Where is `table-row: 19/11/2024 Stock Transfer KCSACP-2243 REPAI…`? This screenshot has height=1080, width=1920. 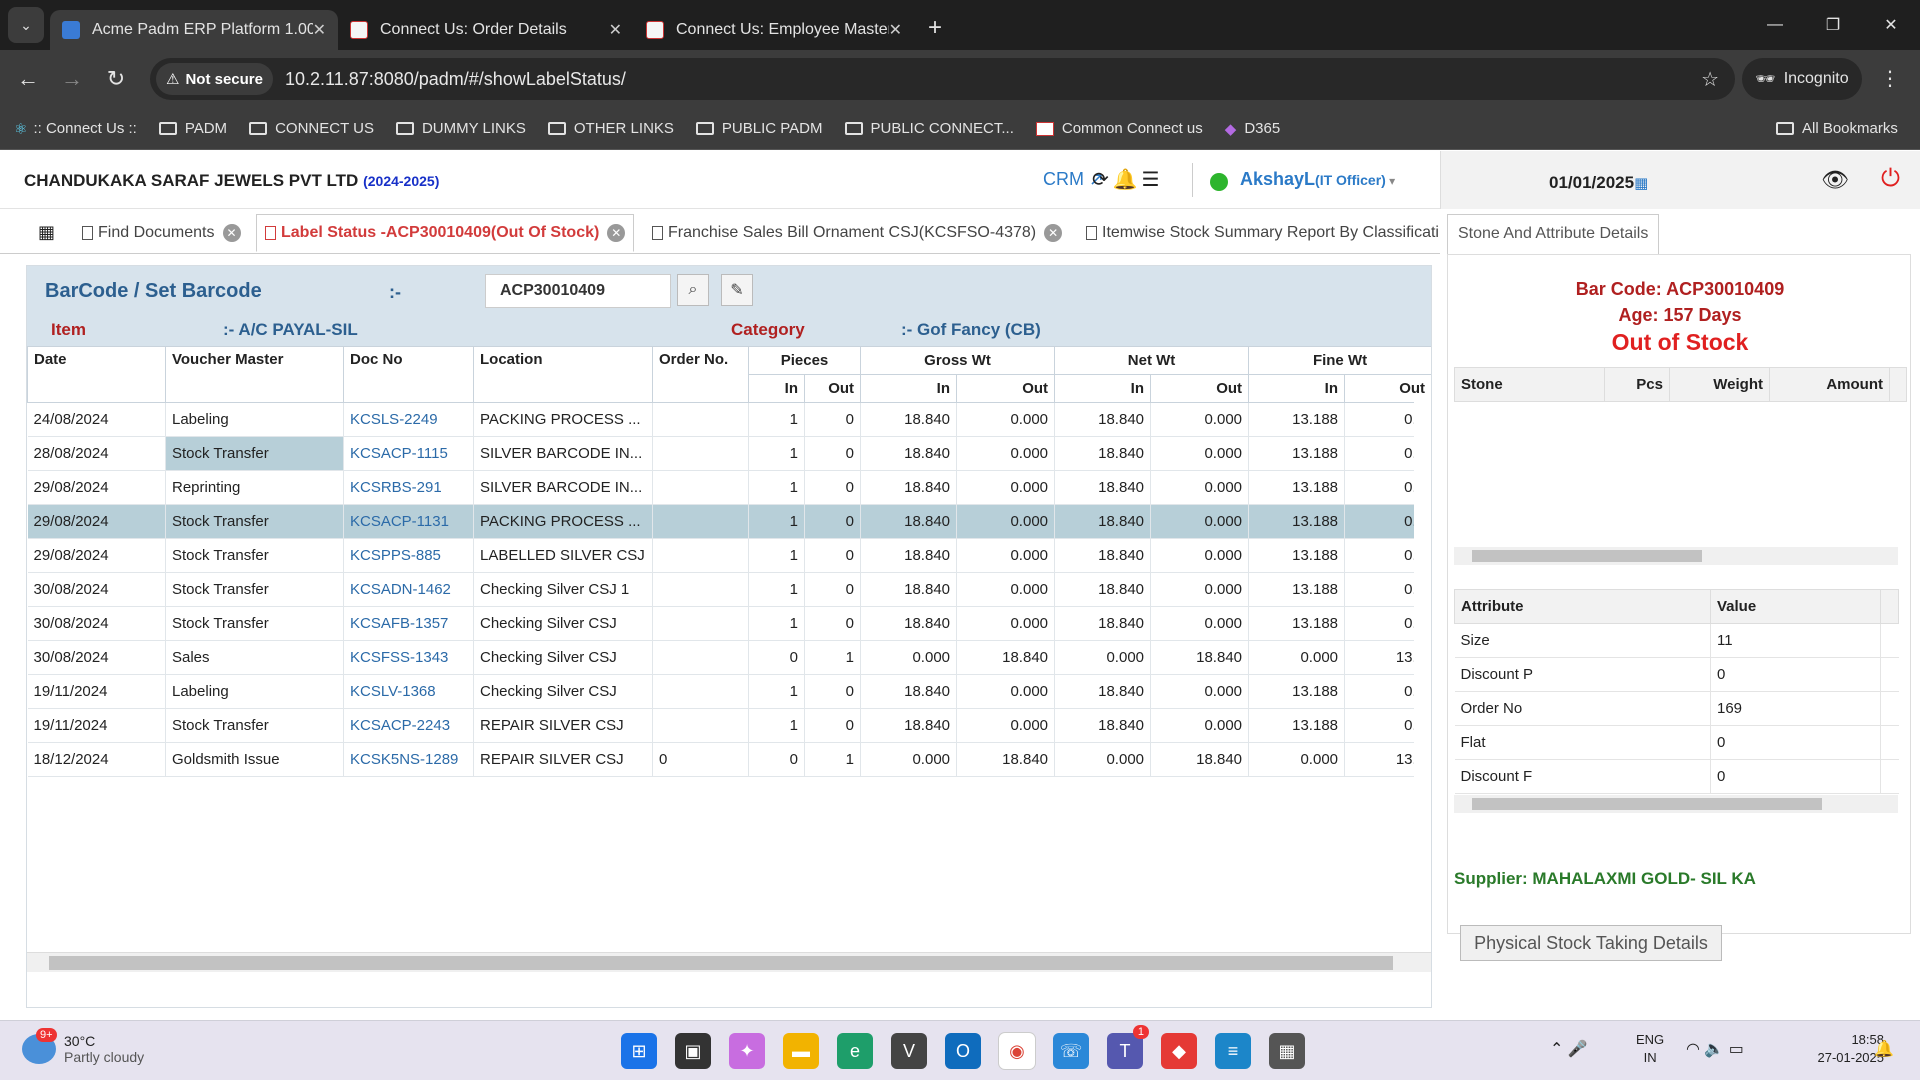 table-row: 19/11/2024 Stock Transfer KCSACP-2243 REPAI… is located at coordinates (729, 725).